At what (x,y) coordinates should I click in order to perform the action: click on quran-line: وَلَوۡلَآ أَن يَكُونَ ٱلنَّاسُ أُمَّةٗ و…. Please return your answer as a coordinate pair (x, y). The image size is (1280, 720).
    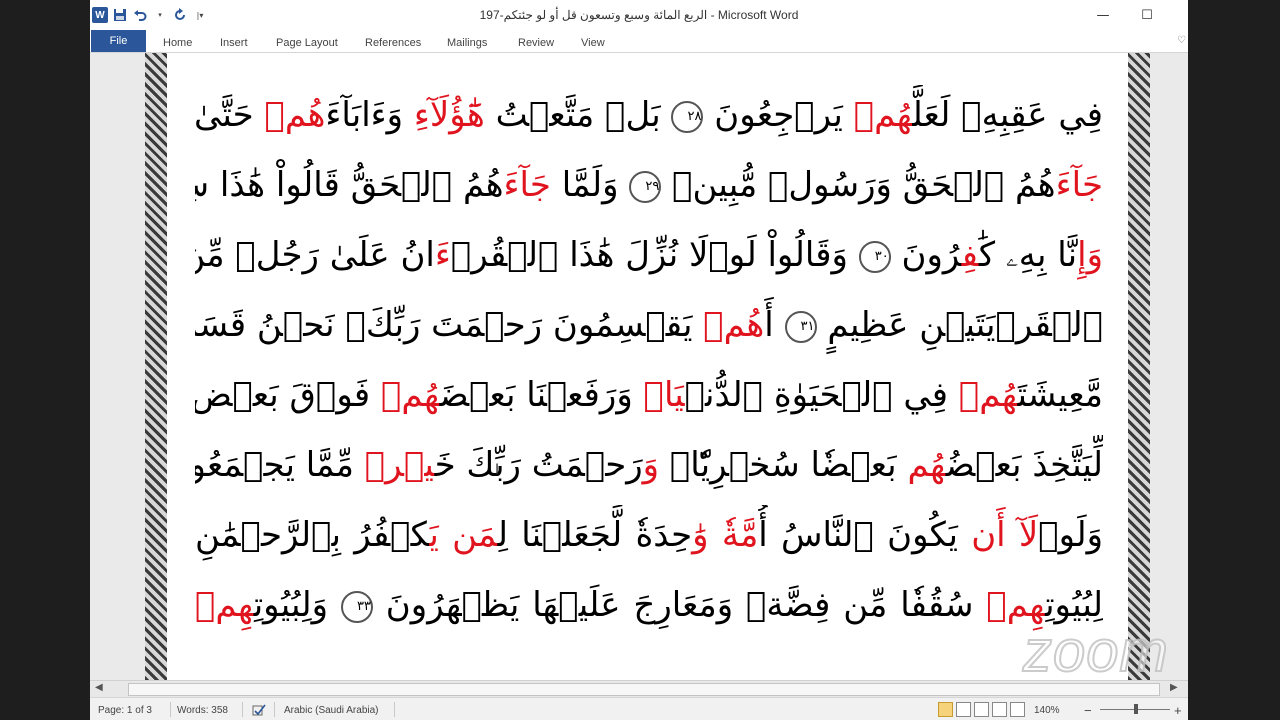
    Looking at the image, I should click on (649, 535).